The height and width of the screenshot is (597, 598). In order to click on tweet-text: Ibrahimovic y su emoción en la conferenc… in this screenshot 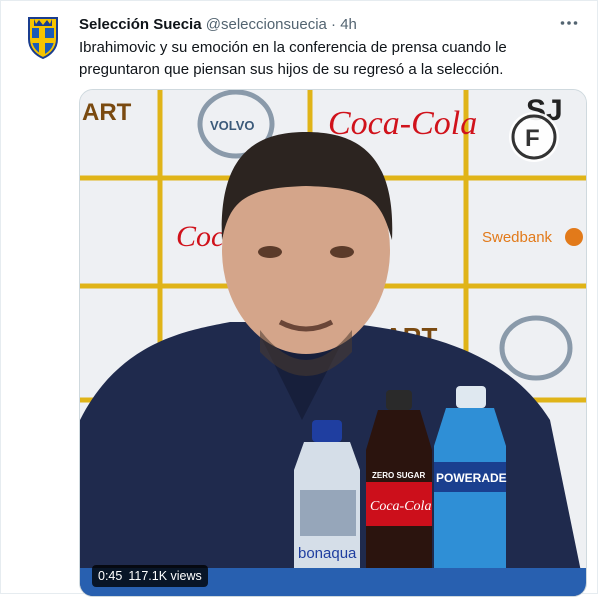, I will do `click(293, 58)`.